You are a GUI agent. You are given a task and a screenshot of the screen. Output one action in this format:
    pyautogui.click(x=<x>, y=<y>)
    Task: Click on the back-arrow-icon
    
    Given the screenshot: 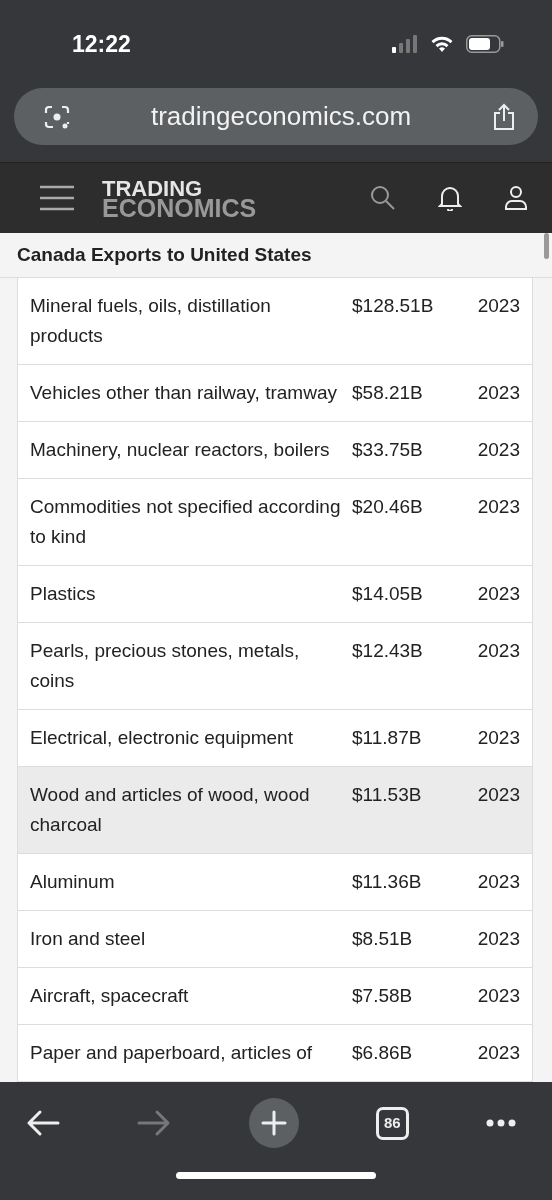 What is the action you would take?
    pyautogui.click(x=43, y=1123)
    